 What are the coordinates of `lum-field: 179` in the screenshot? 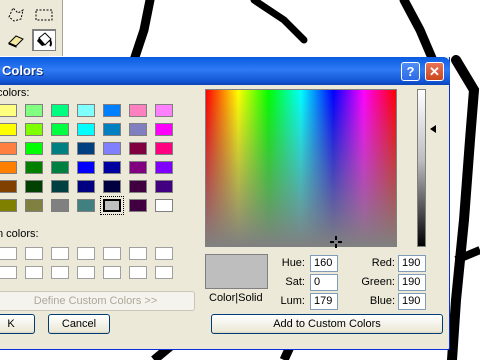 It's located at (324, 301).